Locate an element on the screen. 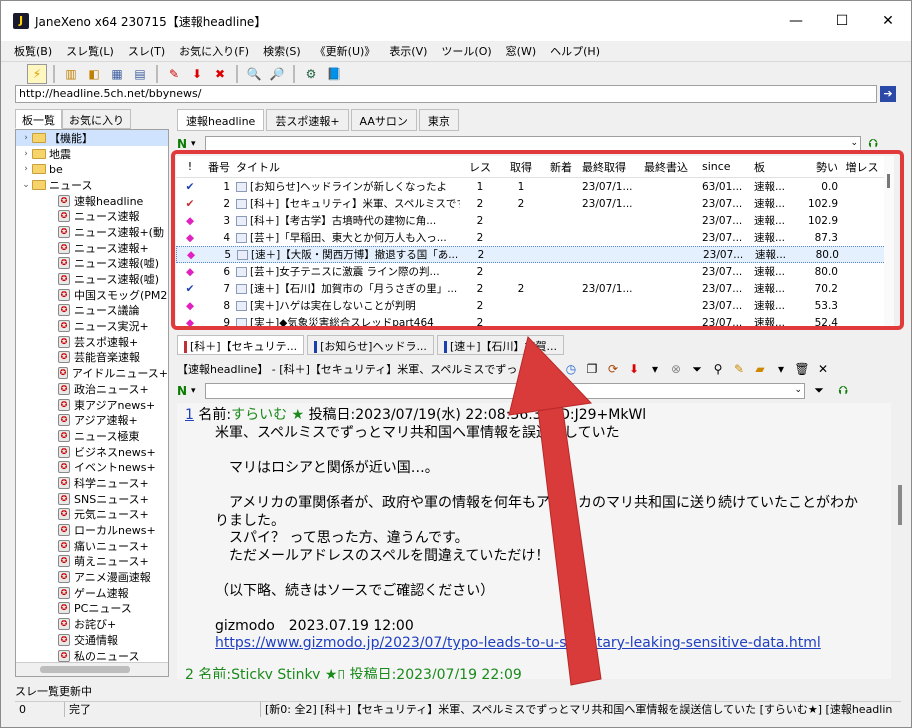 This screenshot has height=728, width=912. menu-window: 窓(W) is located at coordinates (521, 51).